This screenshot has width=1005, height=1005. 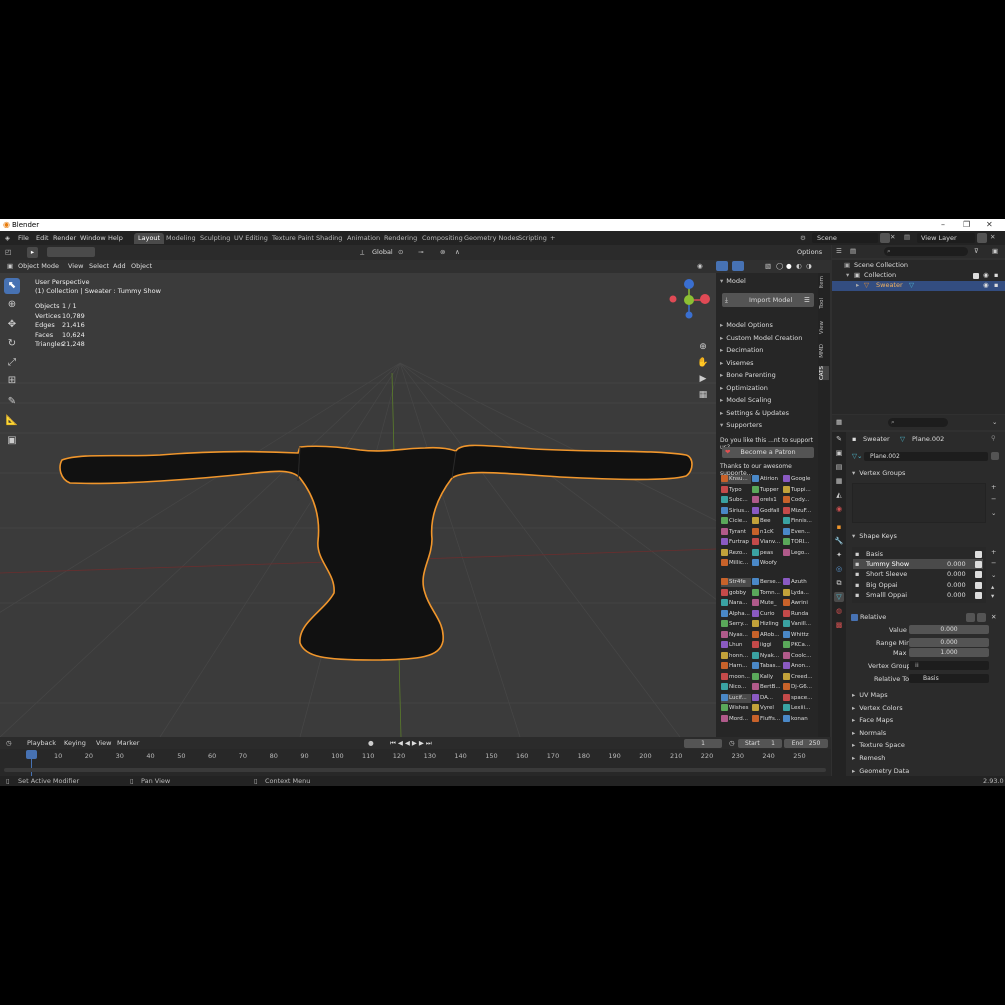 I want to click on add-vertex-group-button: +, so click(x=993, y=487).